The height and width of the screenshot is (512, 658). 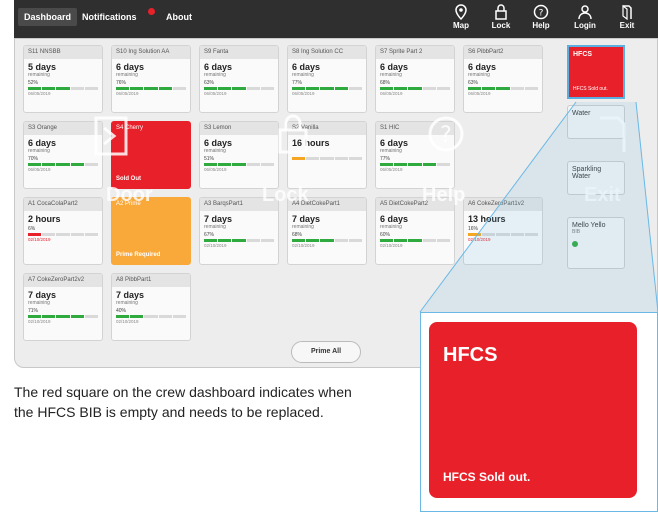 What do you see at coordinates (48, 17) in the screenshot?
I see `tab-dashboard: Dashboard` at bounding box center [48, 17].